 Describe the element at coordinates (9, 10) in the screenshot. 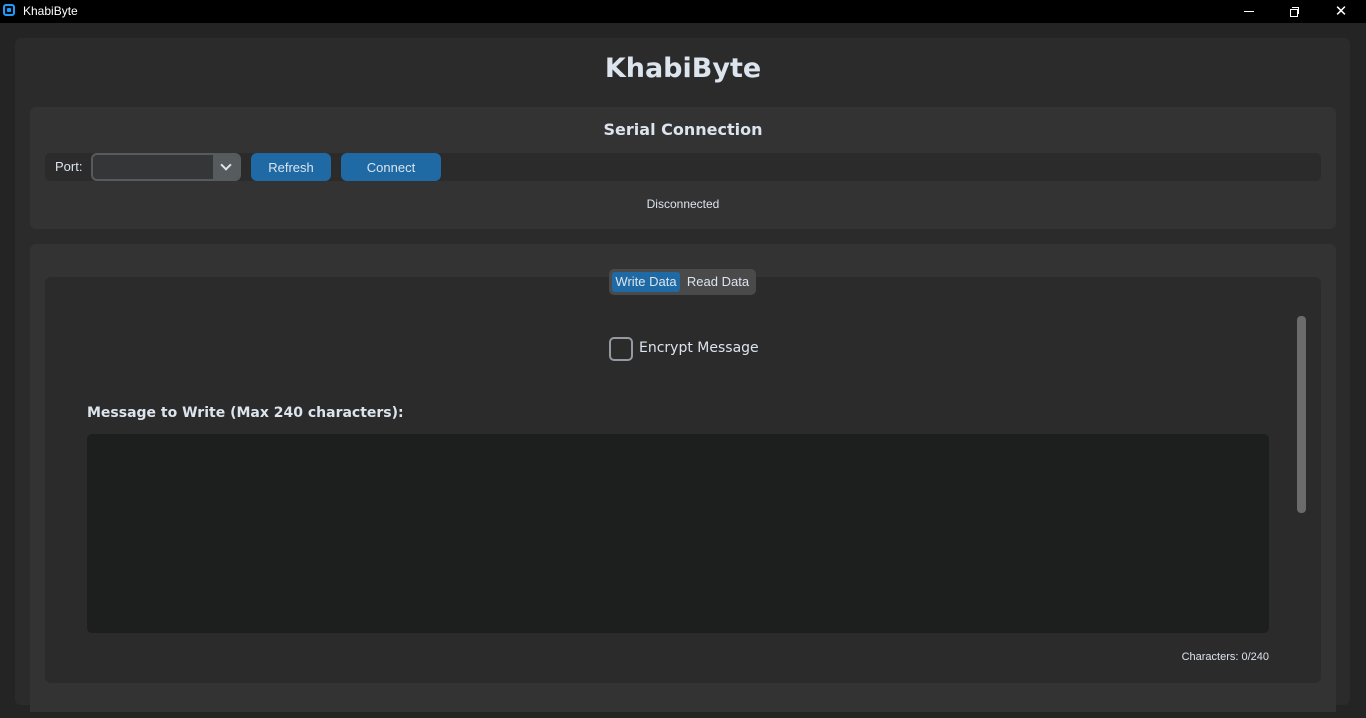

I see `app-icon` at that location.